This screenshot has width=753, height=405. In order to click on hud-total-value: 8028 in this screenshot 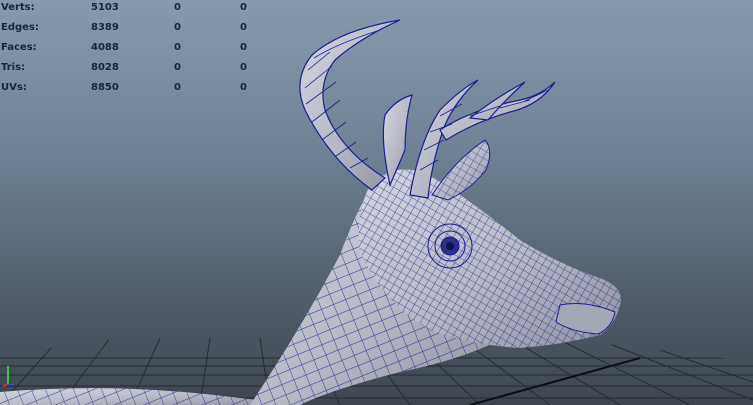, I will do `click(105, 67)`.